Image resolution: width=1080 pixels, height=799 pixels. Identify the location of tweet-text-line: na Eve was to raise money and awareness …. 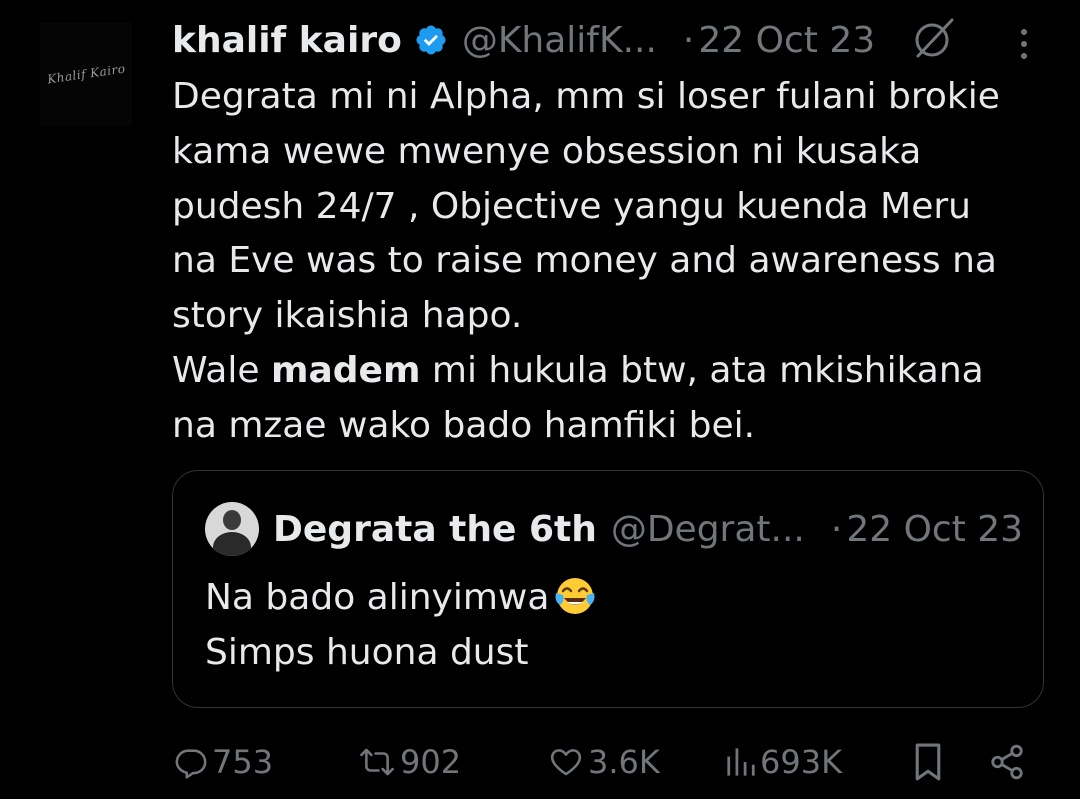
(584, 261).